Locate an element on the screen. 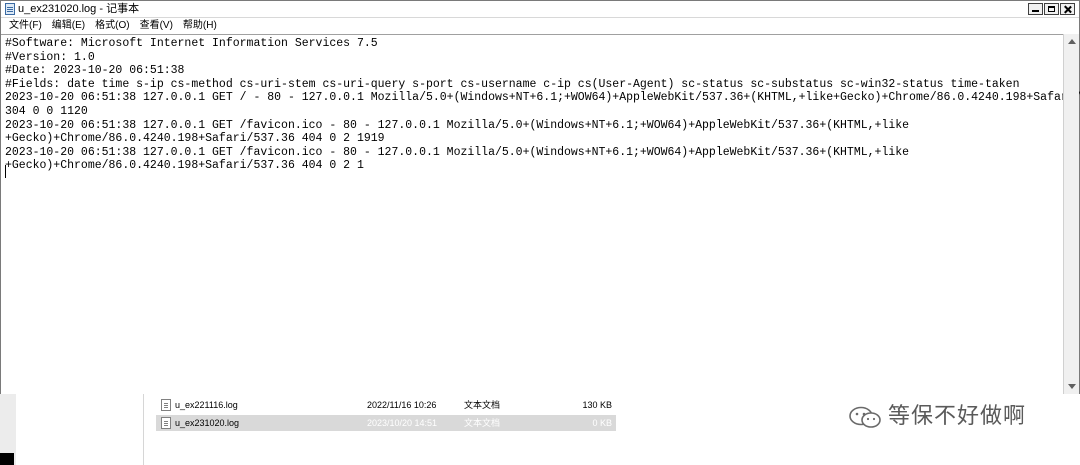  vertical-scrollbar is located at coordinates (1071, 214).